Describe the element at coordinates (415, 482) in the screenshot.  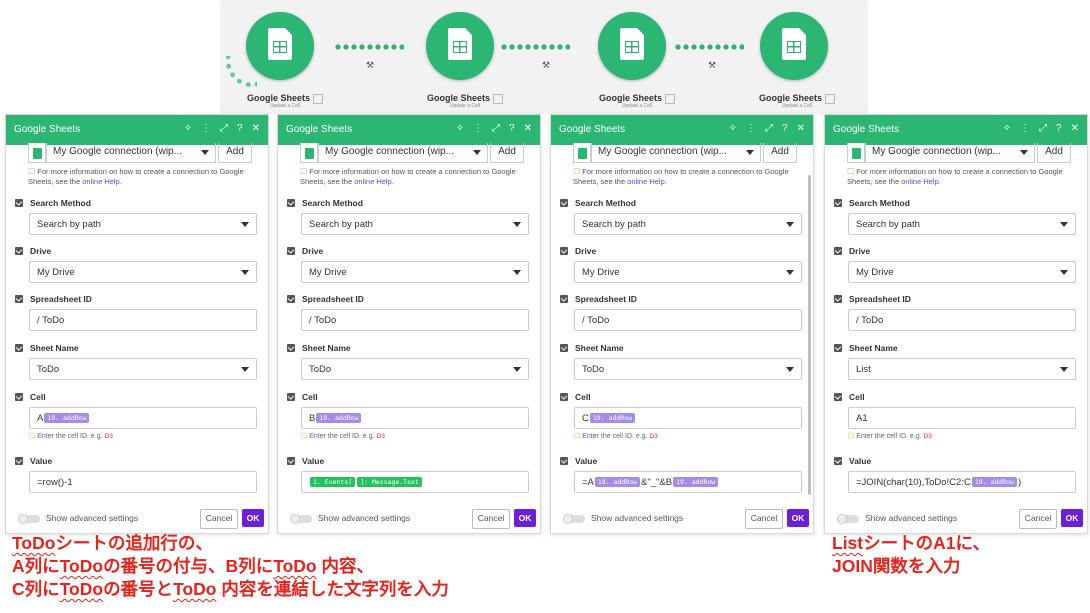
I see `value-input: 1. Events[]: Message.Text` at that location.